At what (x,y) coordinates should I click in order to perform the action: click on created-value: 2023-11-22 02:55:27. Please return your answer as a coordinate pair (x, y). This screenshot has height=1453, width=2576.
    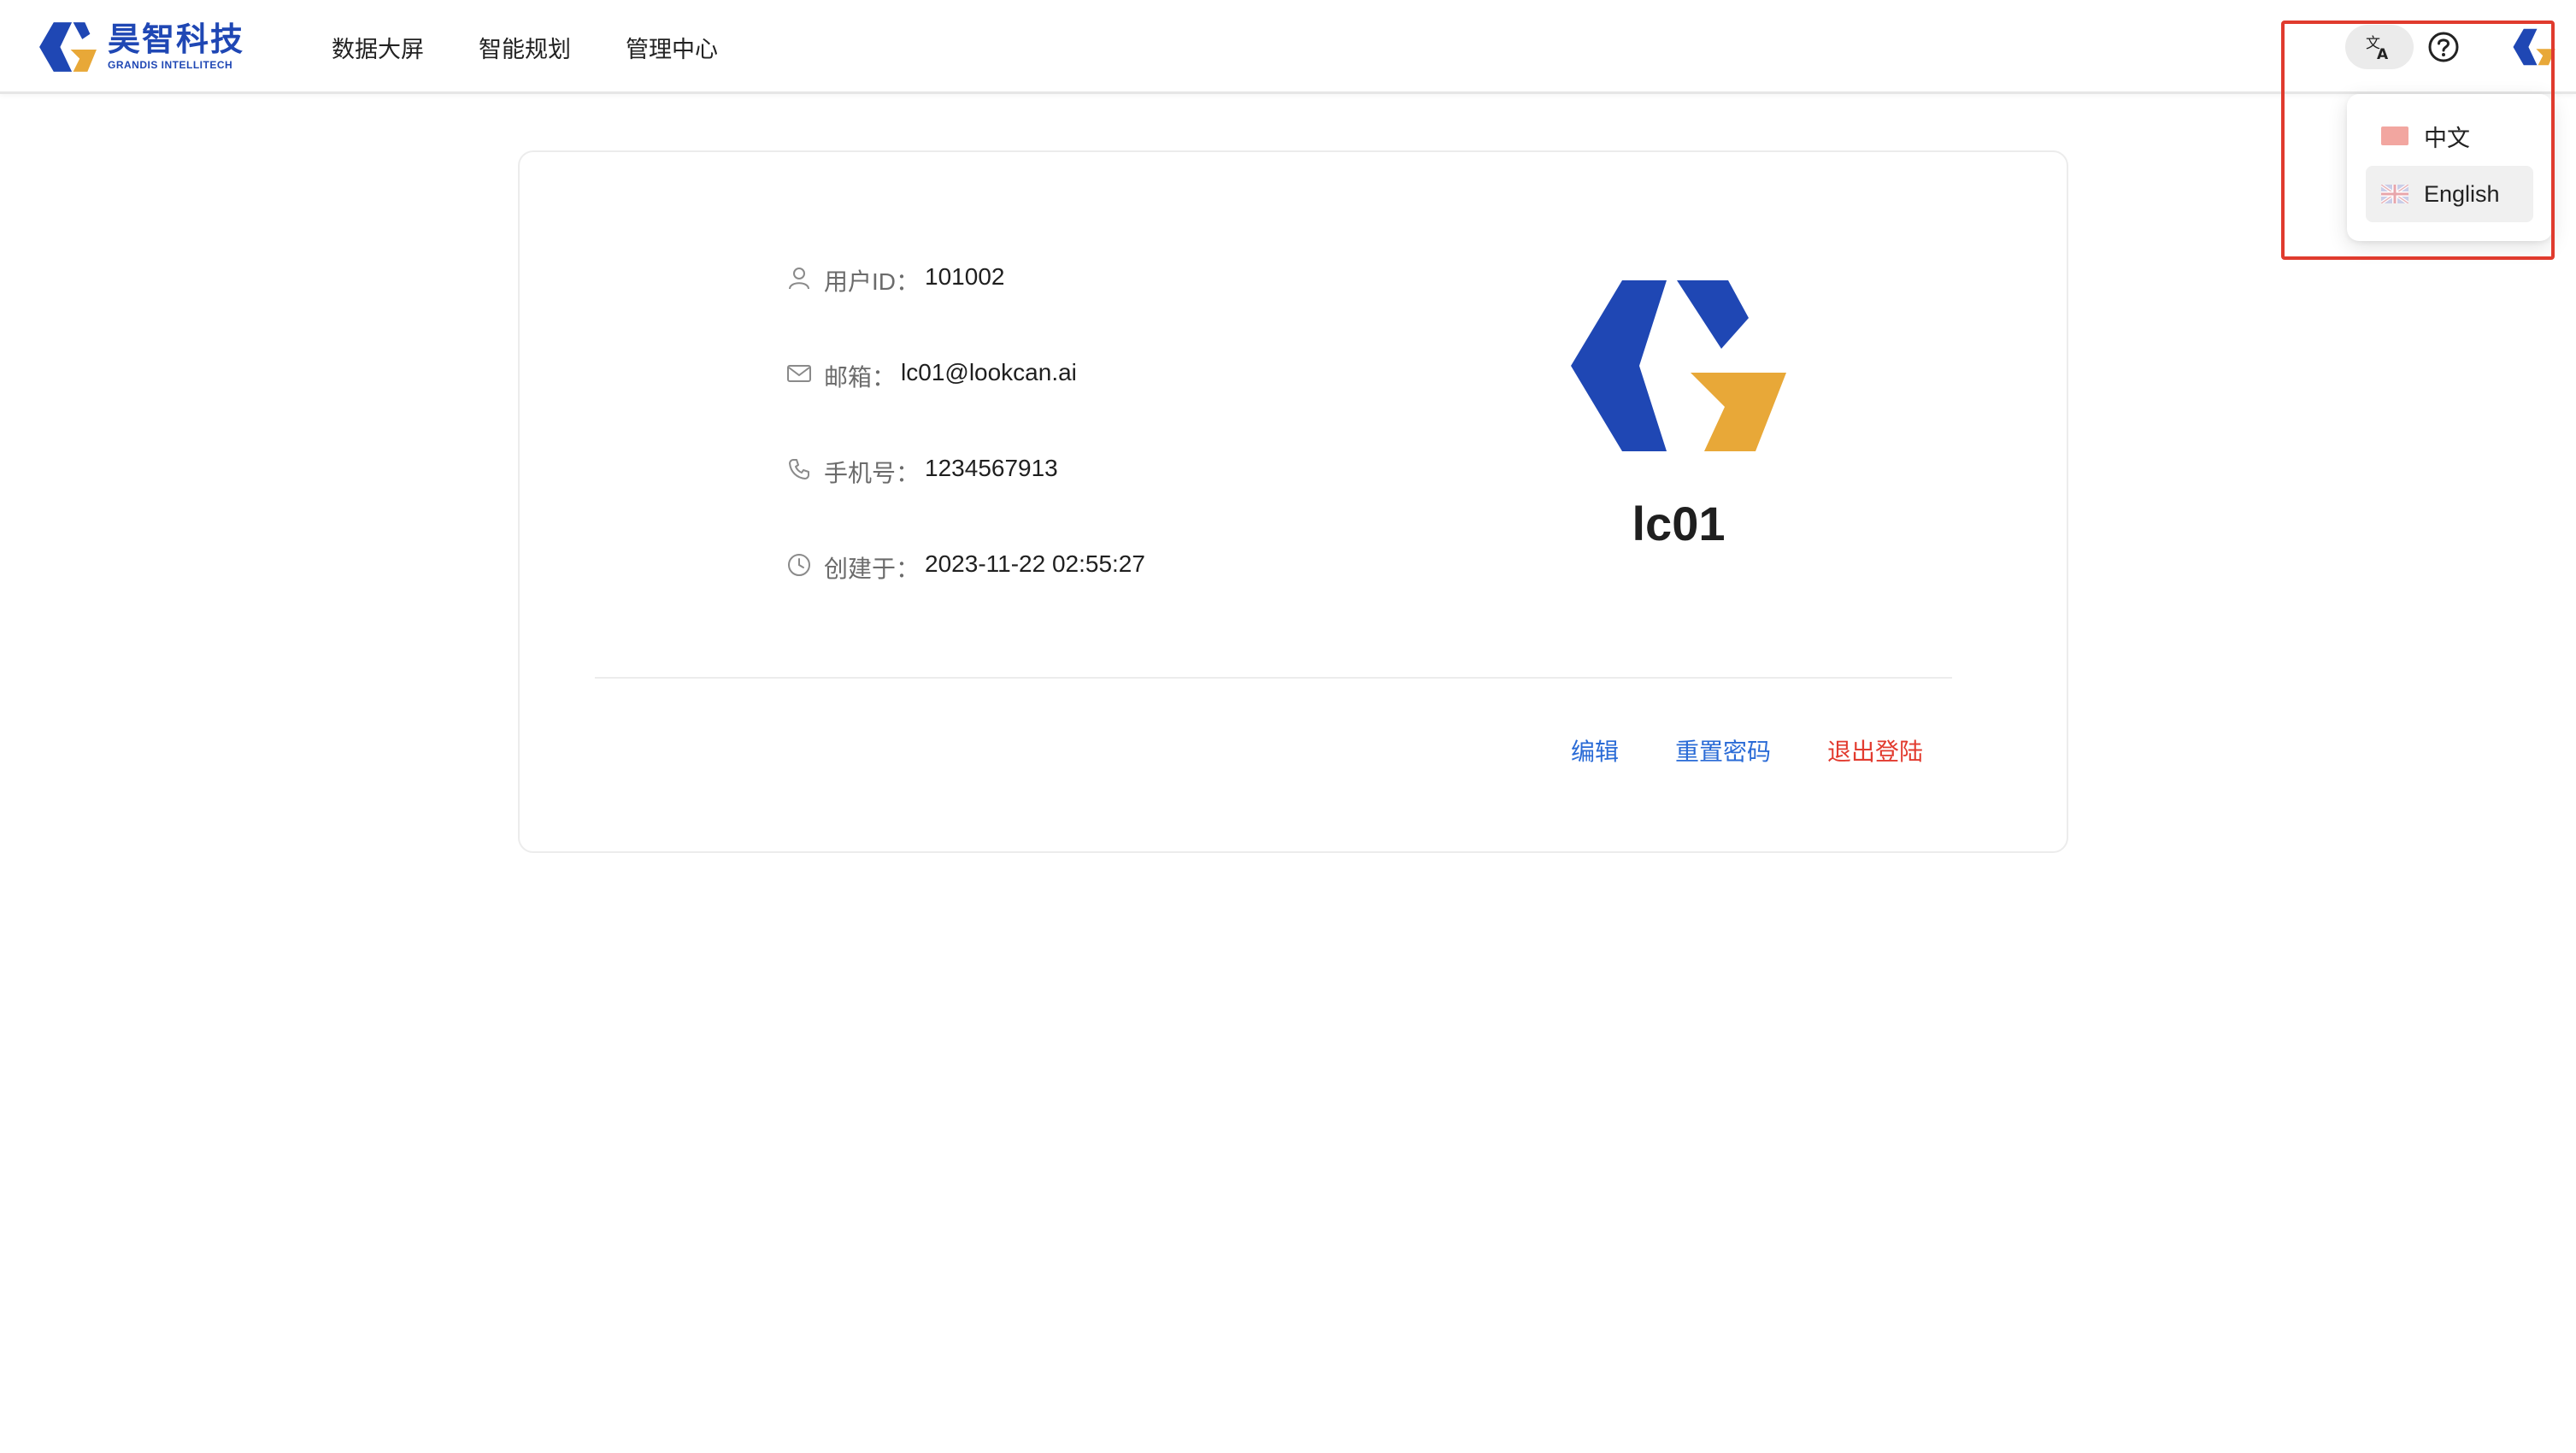
    Looking at the image, I should click on (1035, 563).